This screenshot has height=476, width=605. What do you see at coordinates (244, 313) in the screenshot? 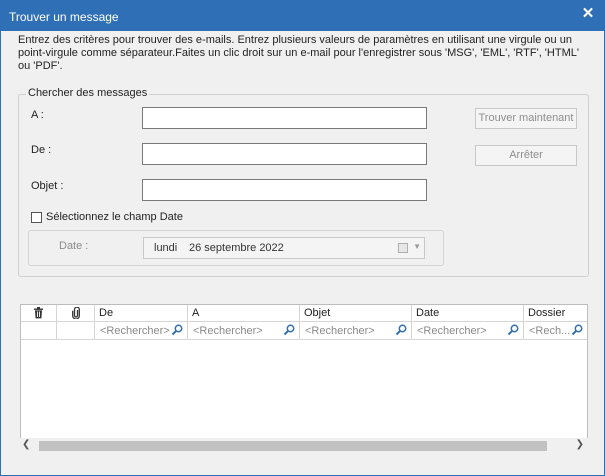
I see `column-header-to: A` at bounding box center [244, 313].